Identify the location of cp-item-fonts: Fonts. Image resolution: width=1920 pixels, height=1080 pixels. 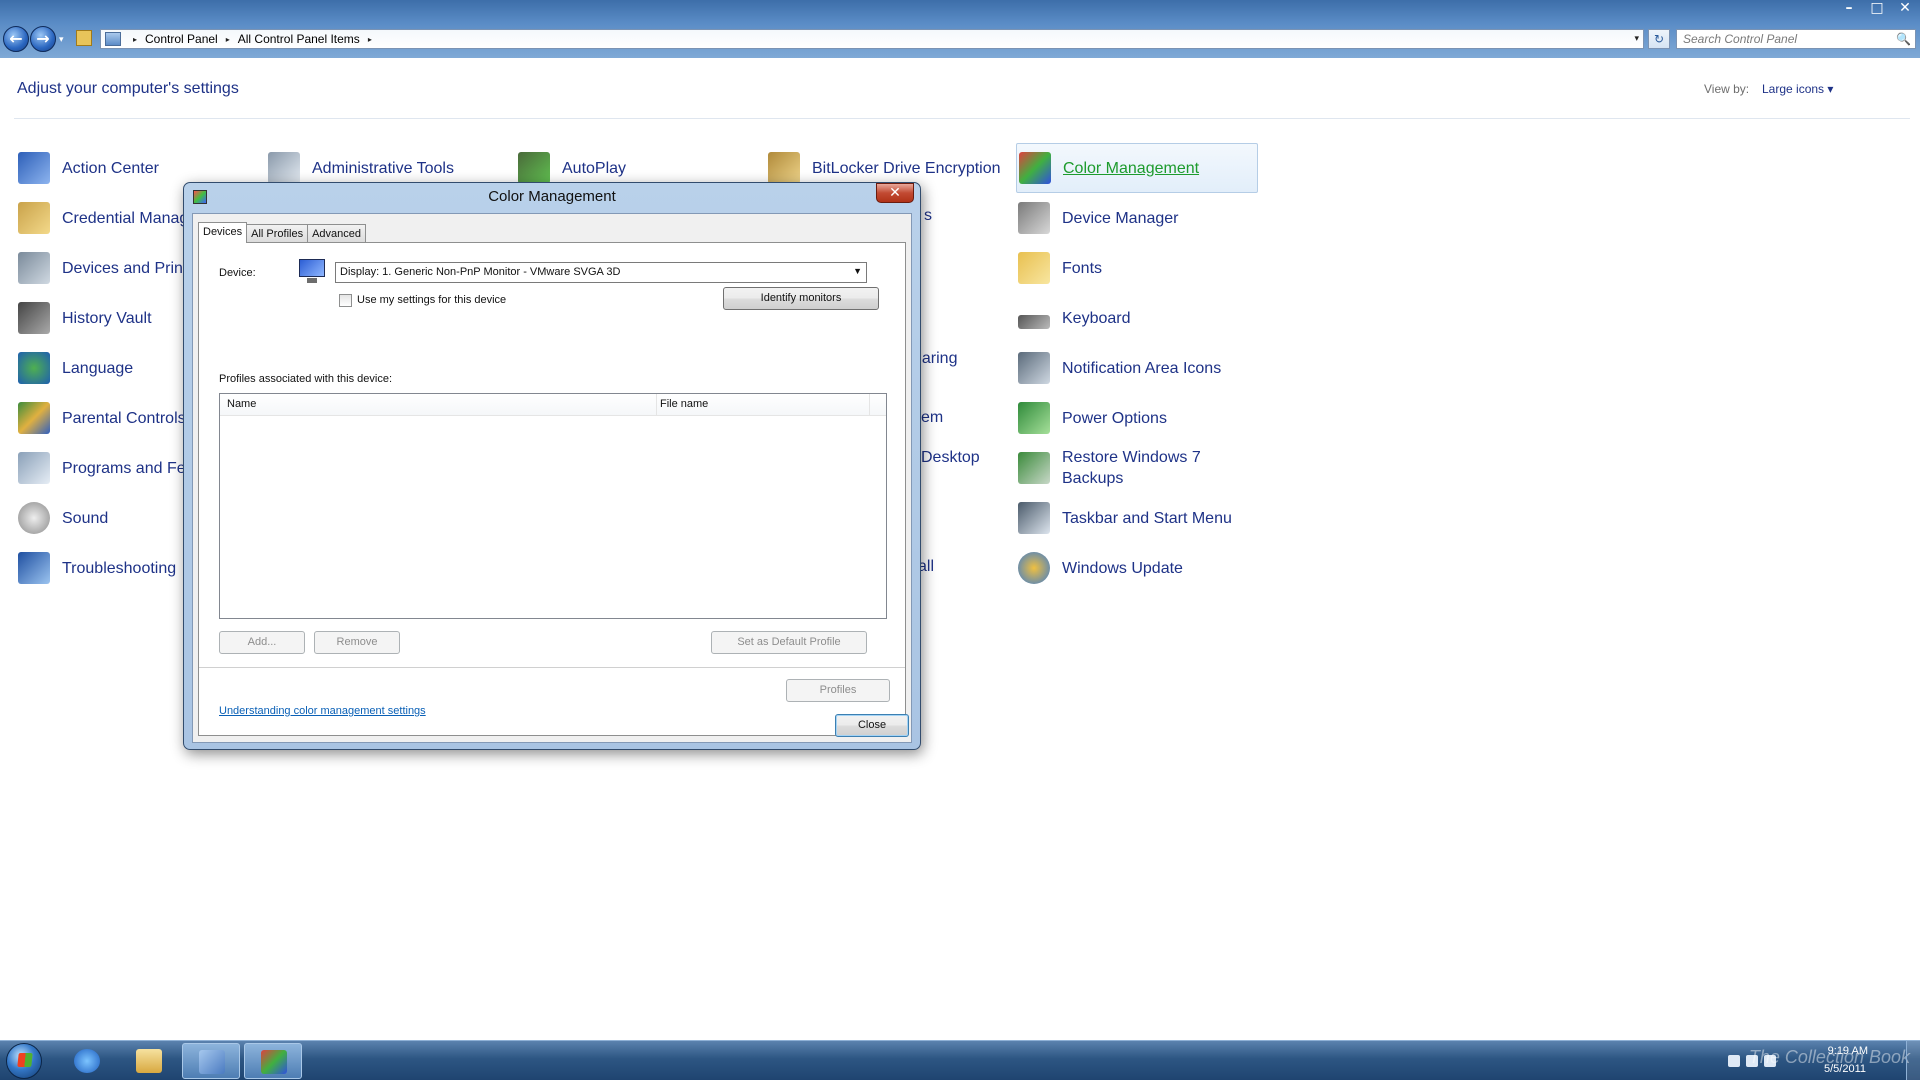
(1060, 268).